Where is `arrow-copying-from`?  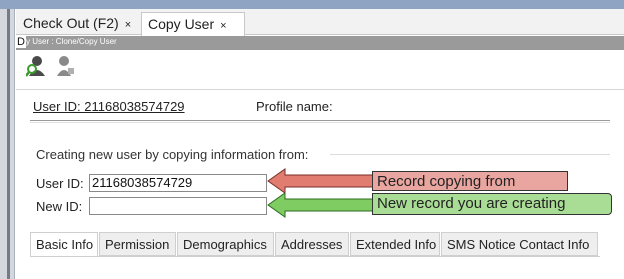
arrow-copying-from is located at coordinates (321, 181).